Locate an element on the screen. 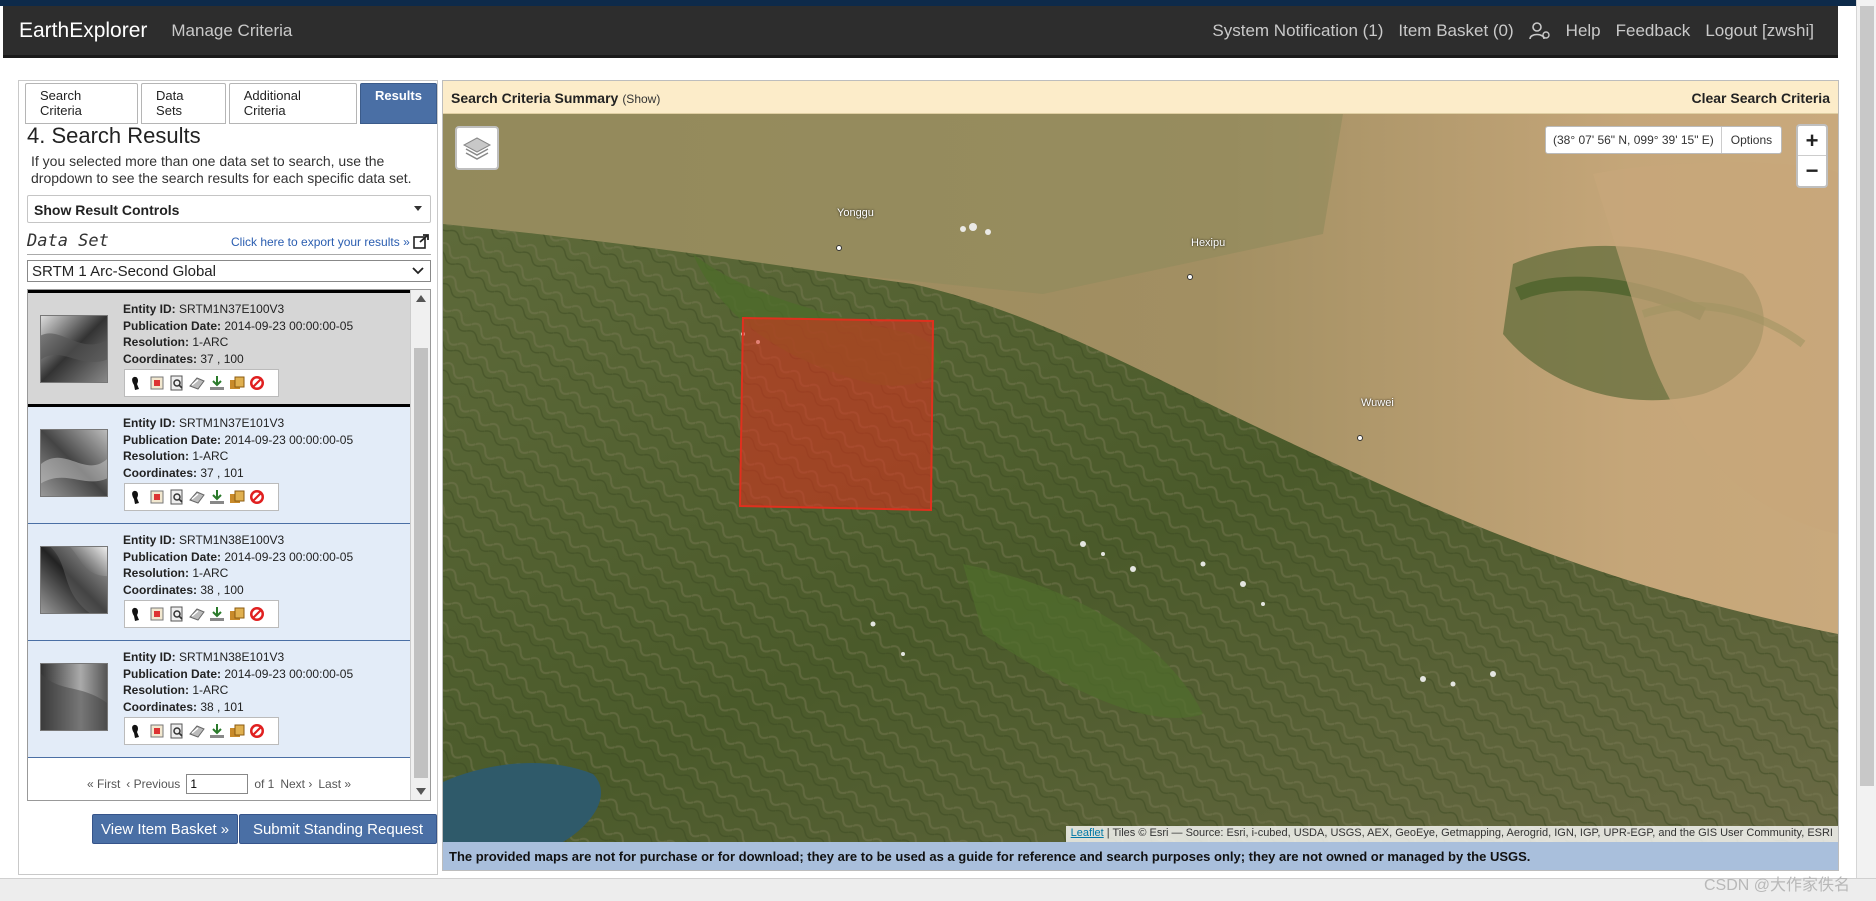 The height and width of the screenshot is (901, 1876). page-number-input is located at coordinates (217, 784).